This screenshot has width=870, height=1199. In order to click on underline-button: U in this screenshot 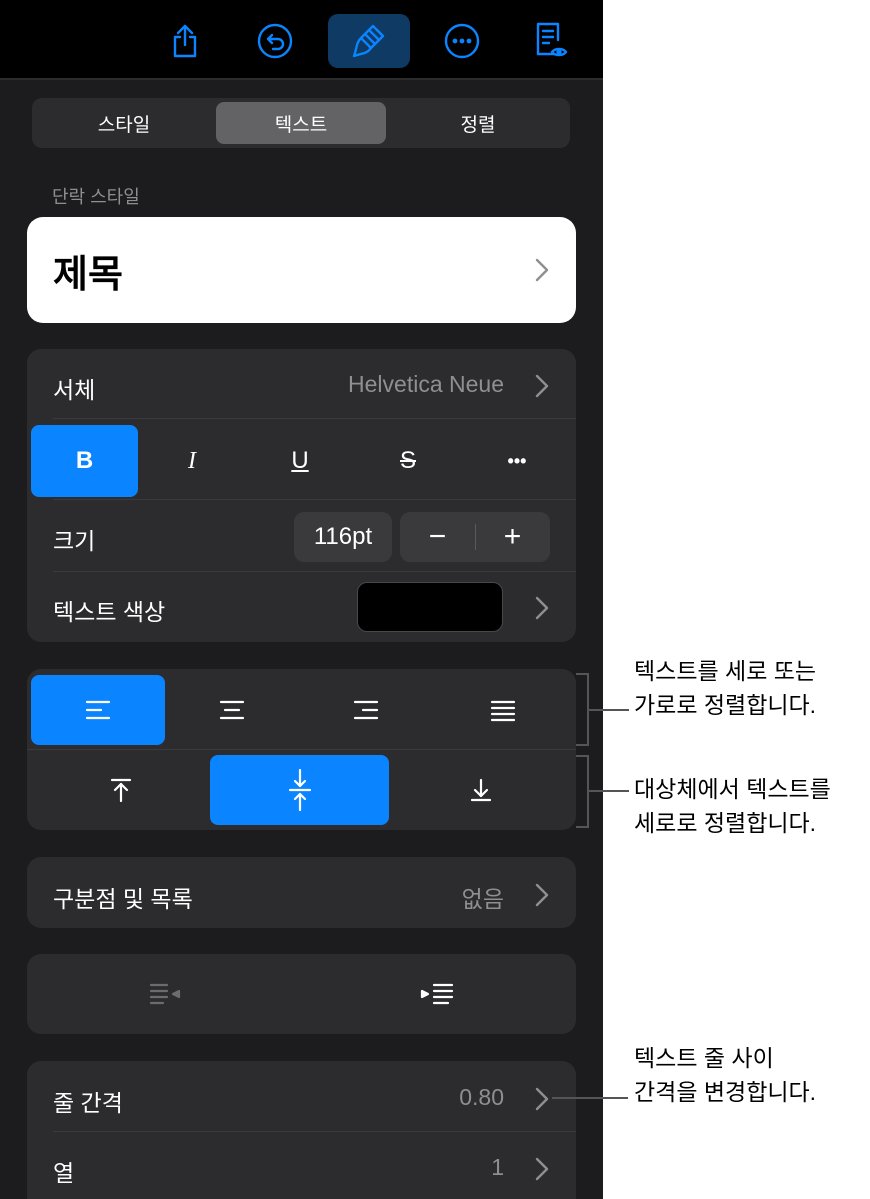, I will do `click(300, 461)`.